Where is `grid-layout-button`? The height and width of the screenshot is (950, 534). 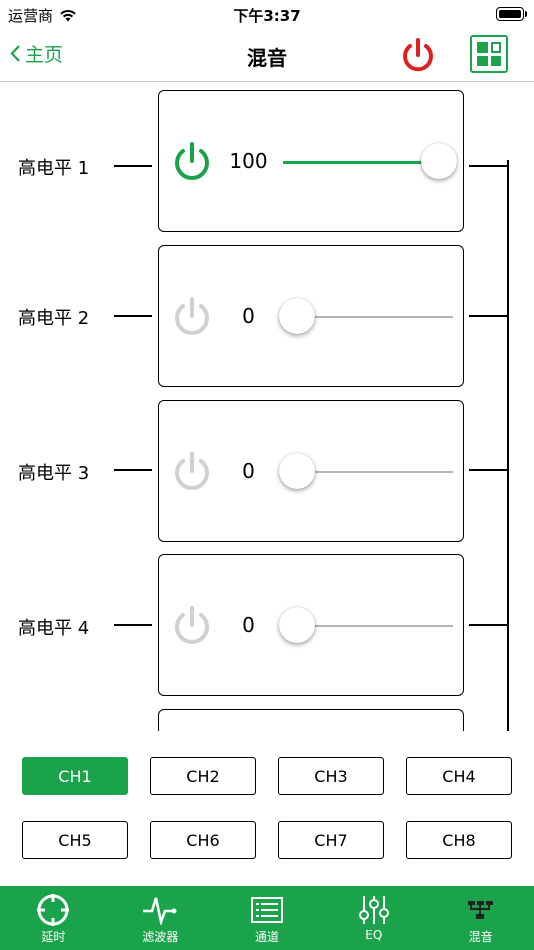 grid-layout-button is located at coordinates (489, 54).